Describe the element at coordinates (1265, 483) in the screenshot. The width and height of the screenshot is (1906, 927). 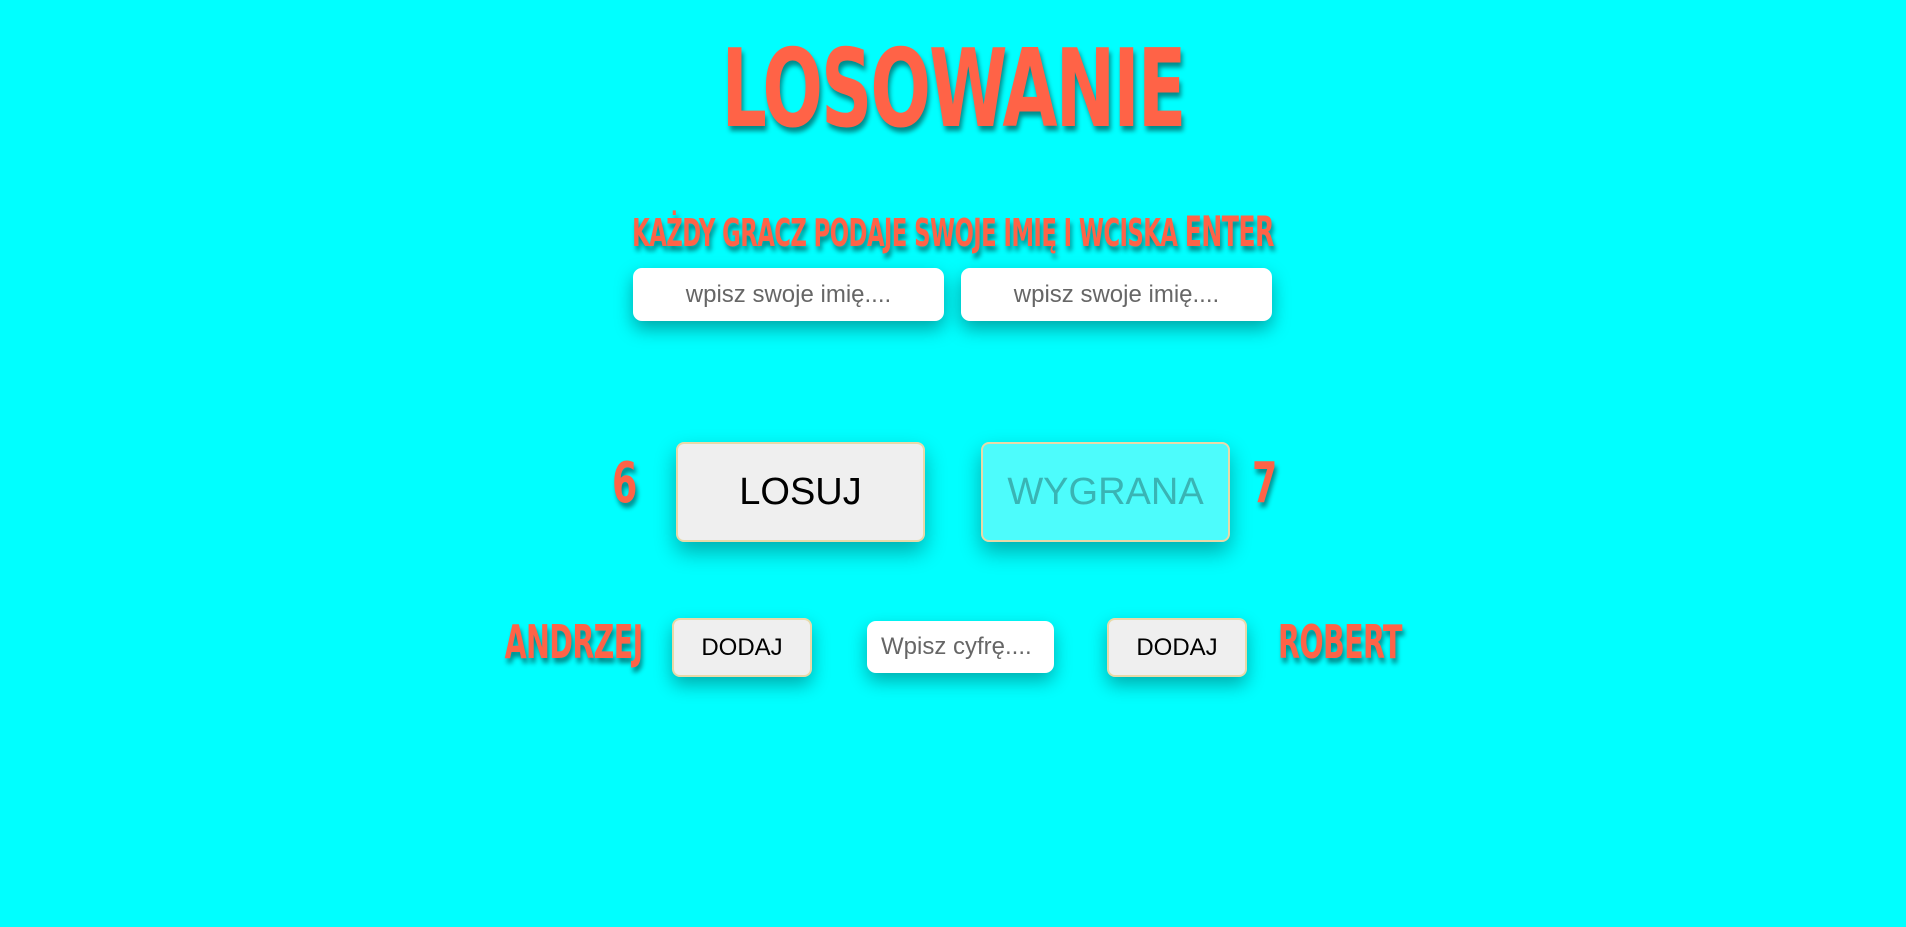
I see `player2-score: 7` at that location.